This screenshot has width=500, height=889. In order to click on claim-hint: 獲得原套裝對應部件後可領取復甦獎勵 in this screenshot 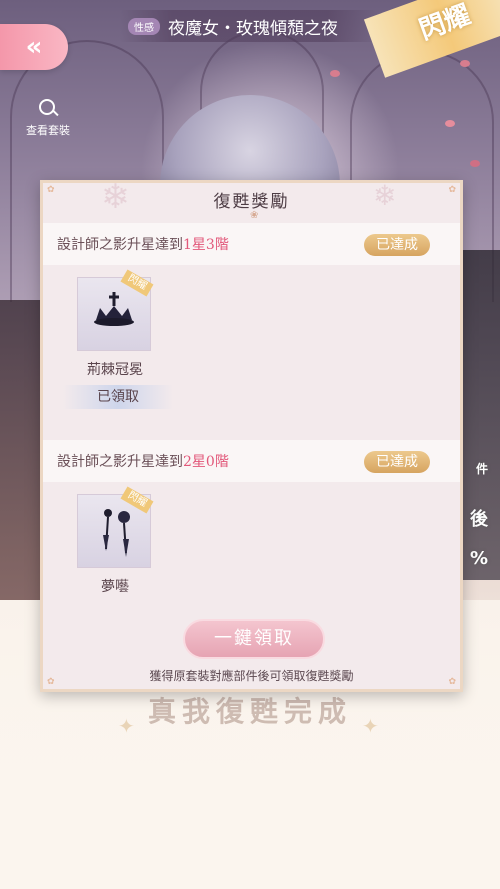, I will do `click(251, 676)`.